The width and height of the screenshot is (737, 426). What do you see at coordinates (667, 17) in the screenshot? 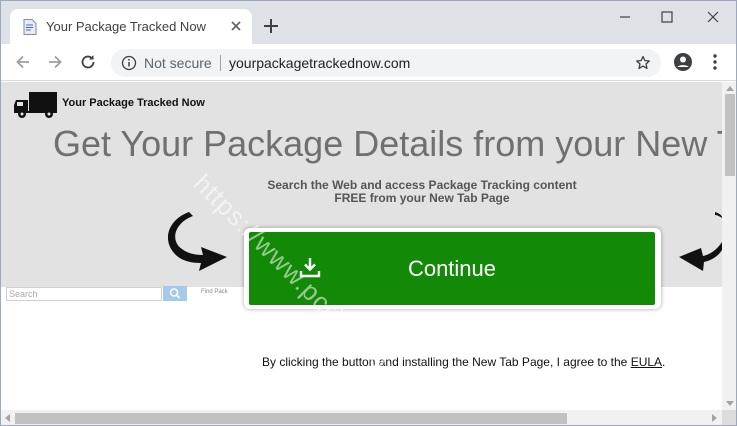
I see `maximize-icon` at bounding box center [667, 17].